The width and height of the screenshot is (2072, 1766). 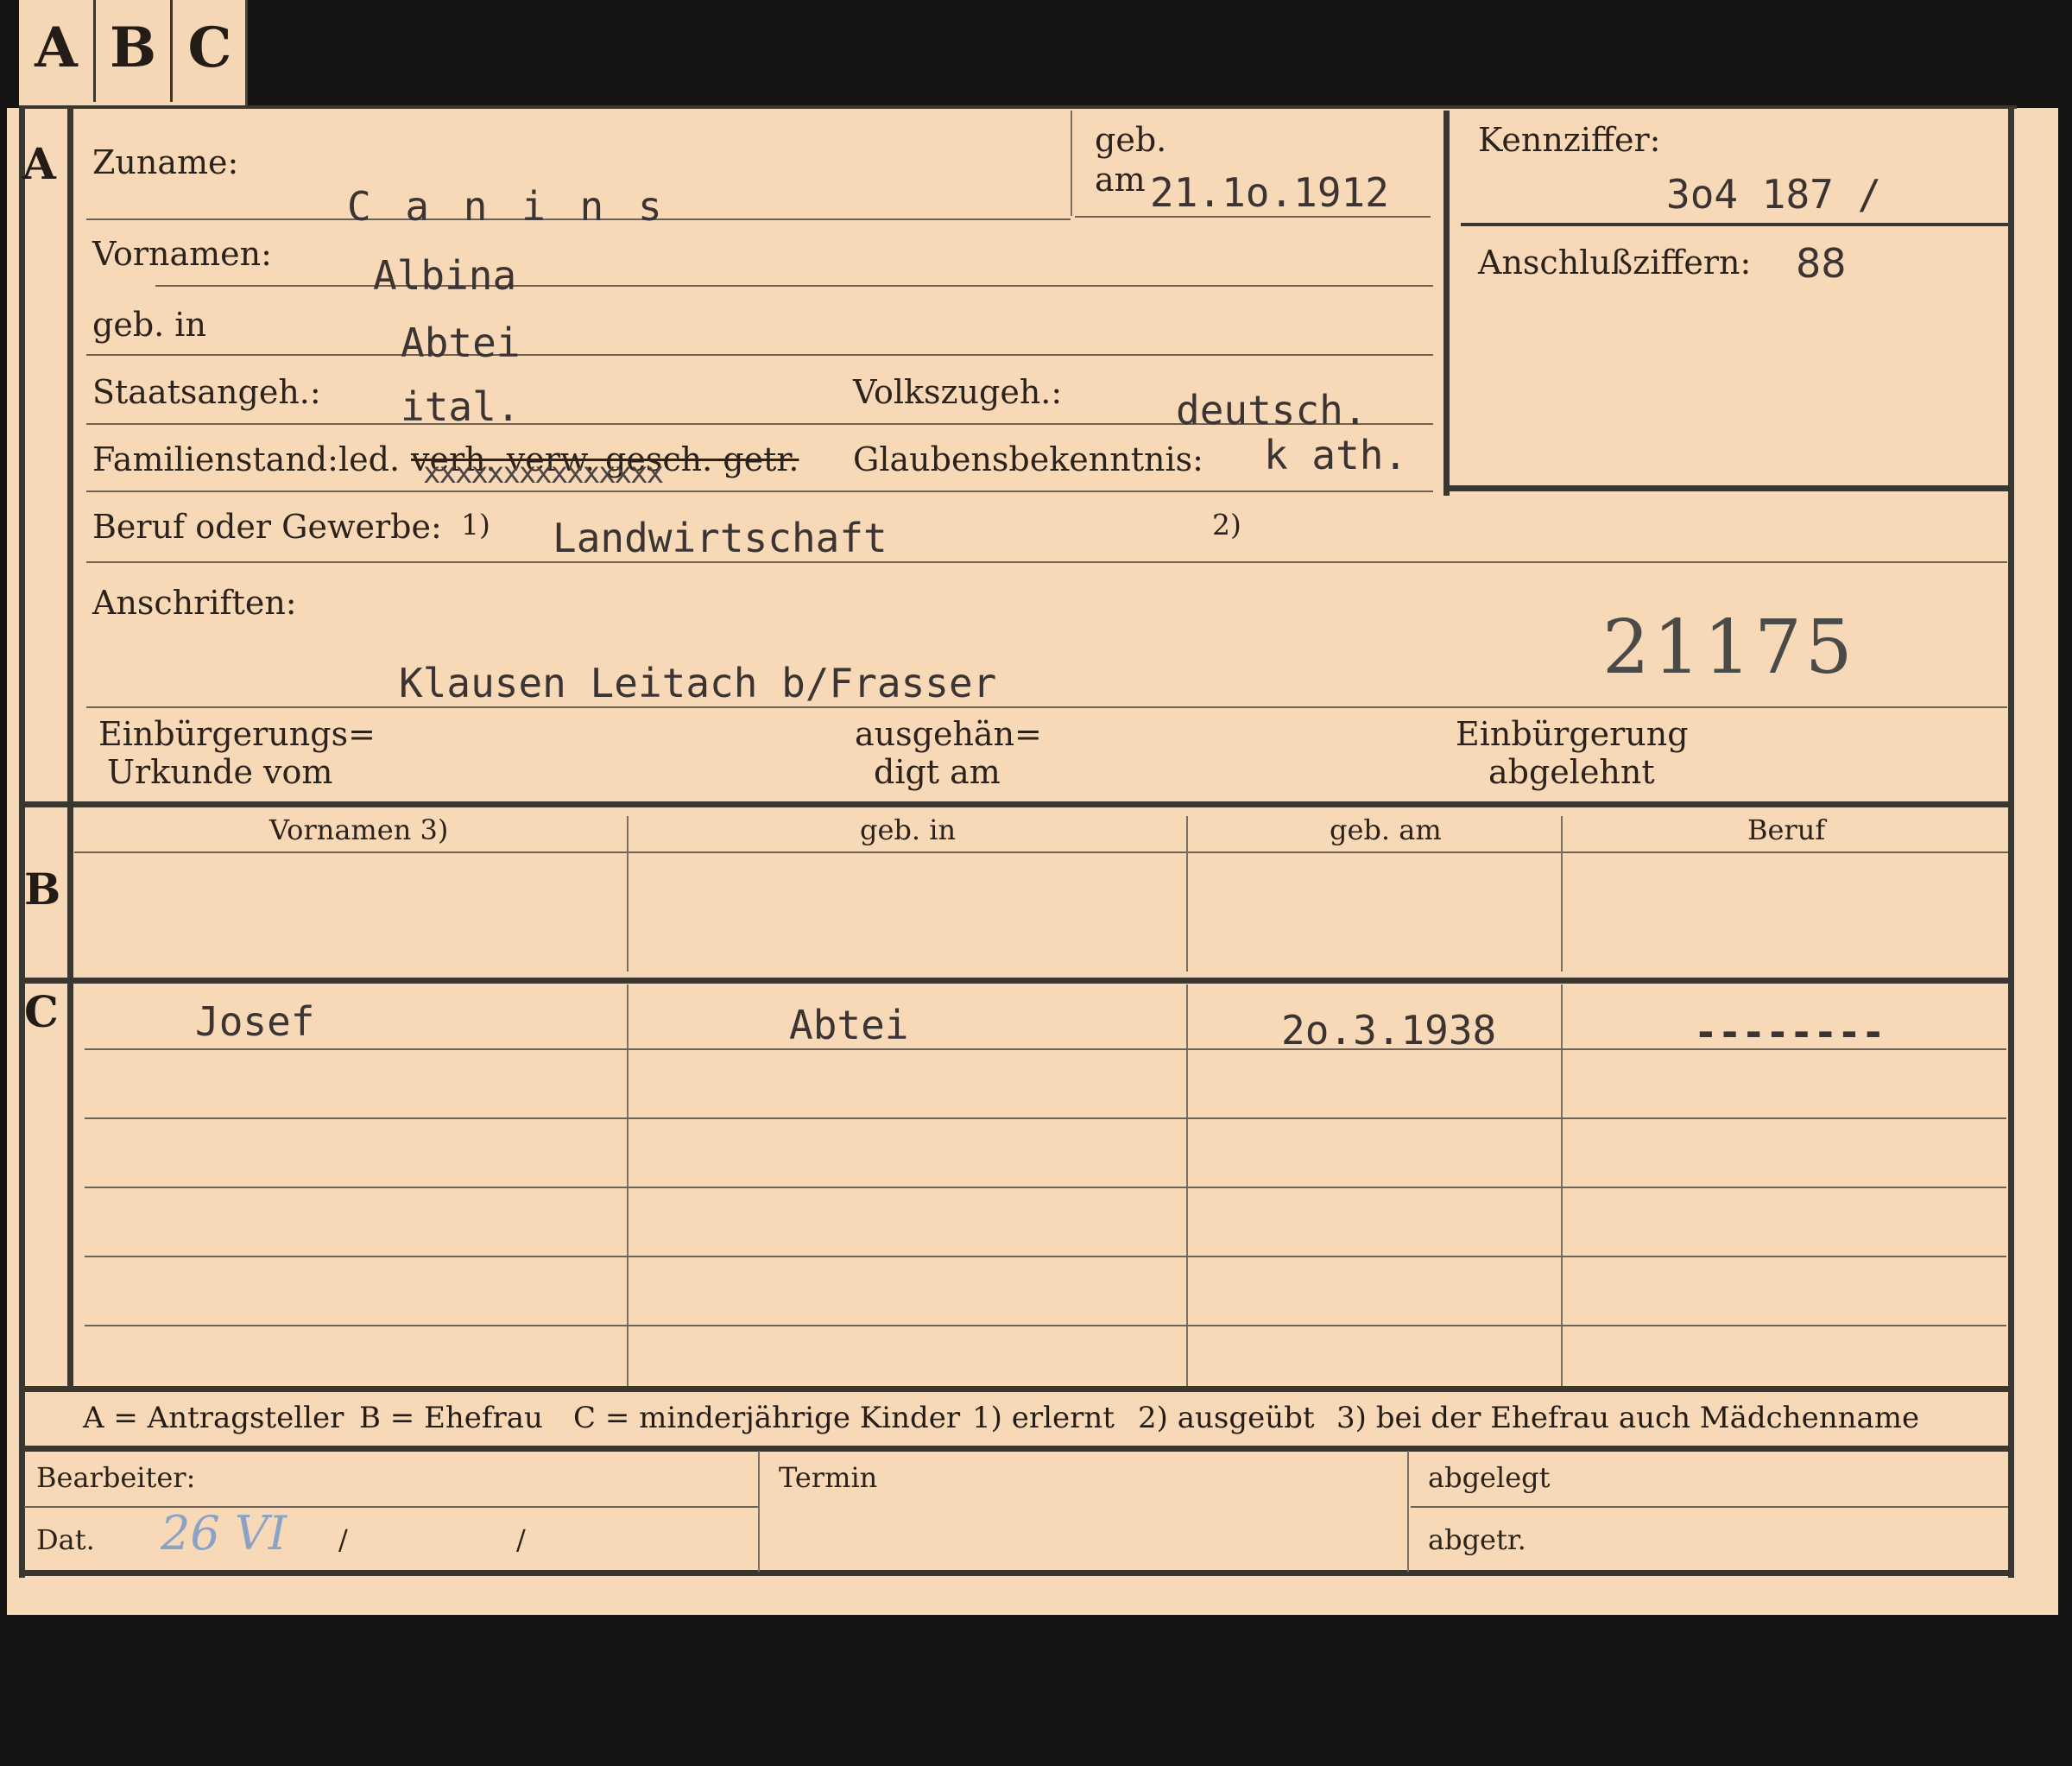 I want to click on child-1-dob: 2o.3.1938, so click(x=1389, y=1030).